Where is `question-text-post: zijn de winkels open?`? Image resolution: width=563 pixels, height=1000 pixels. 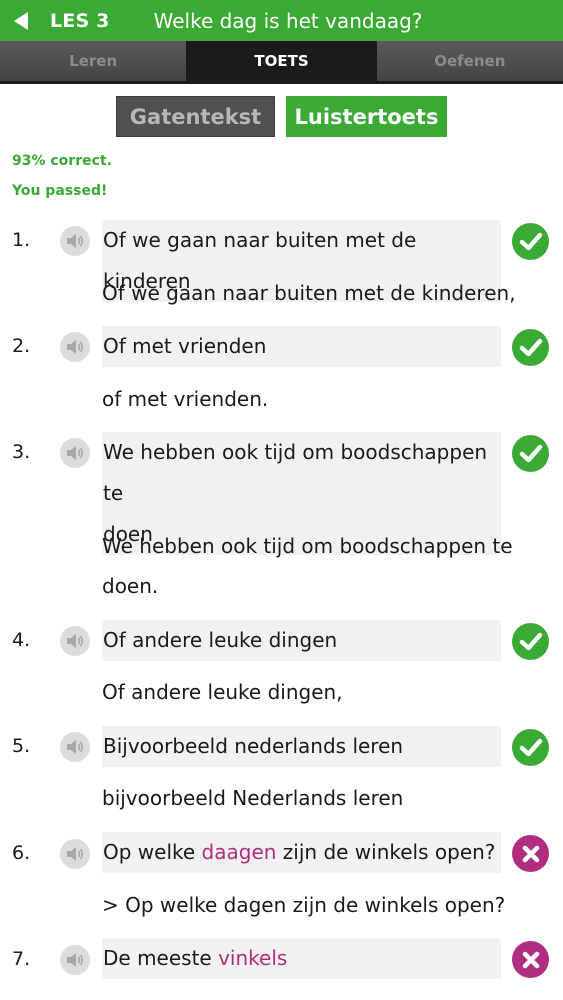
question-text-post: zijn de winkels open? is located at coordinates (386, 852).